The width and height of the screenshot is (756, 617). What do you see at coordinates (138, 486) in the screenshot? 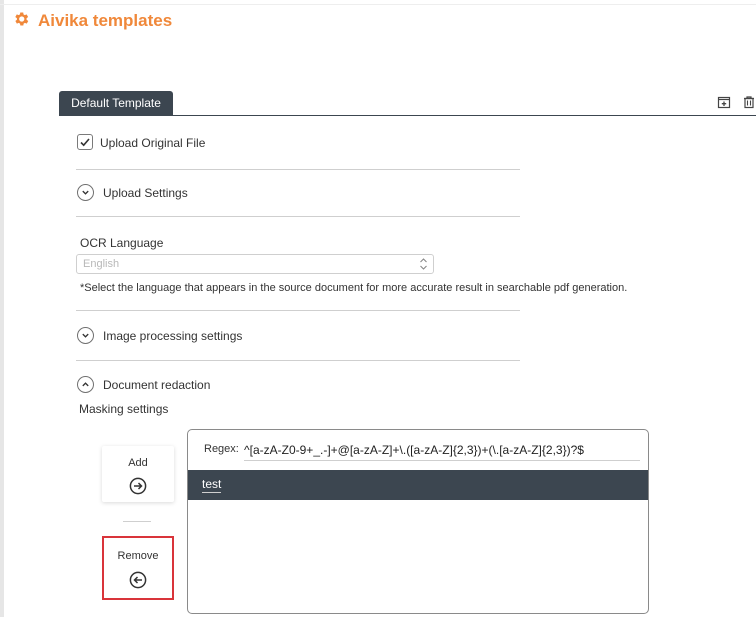
I see `arrow-right-circle-icon` at bounding box center [138, 486].